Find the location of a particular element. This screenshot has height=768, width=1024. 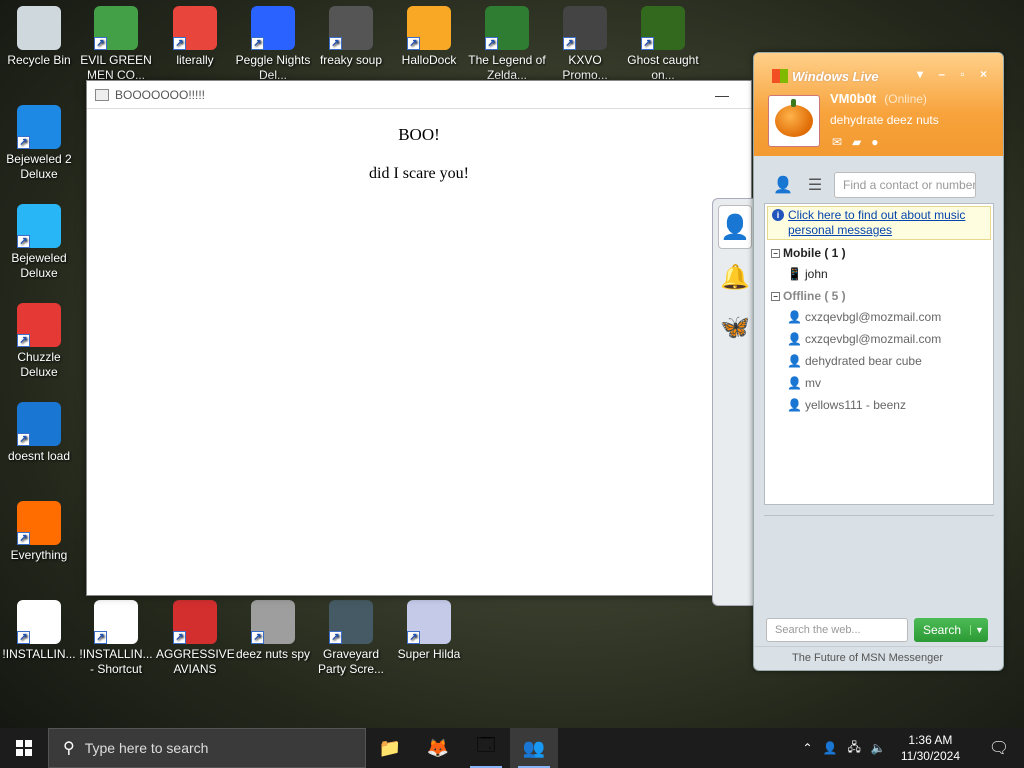

desktop-icon-label: HalloDock is located at coordinates (429, 60).